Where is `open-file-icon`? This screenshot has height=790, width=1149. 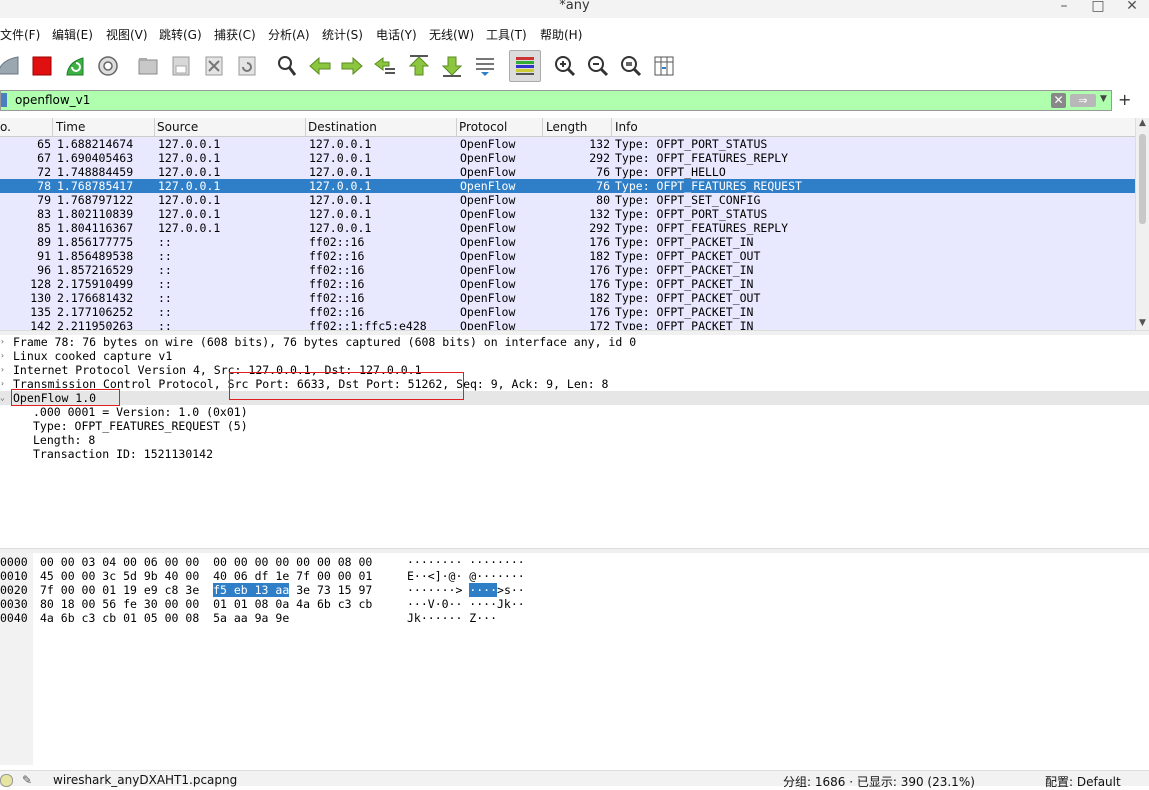
open-file-icon is located at coordinates (148, 66).